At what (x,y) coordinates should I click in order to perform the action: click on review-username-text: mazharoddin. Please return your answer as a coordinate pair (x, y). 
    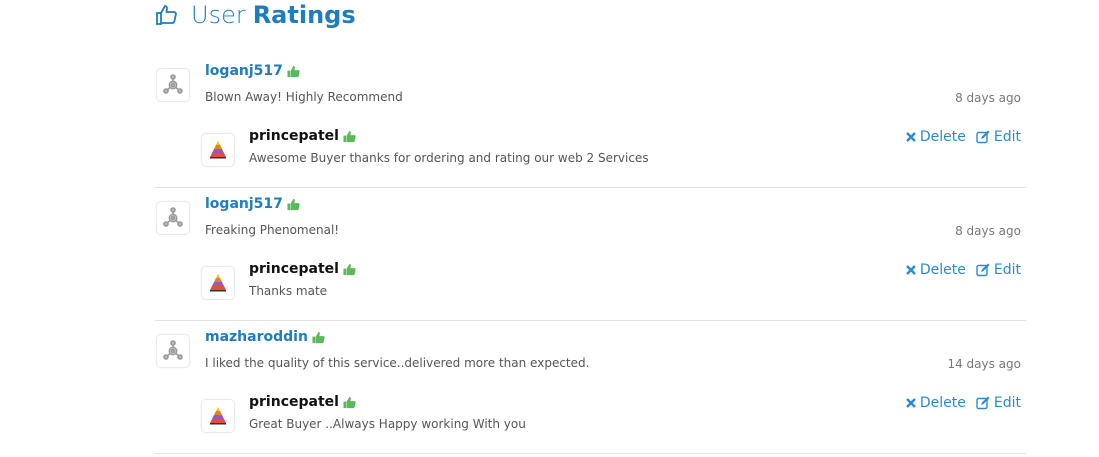
    Looking at the image, I should click on (256, 337).